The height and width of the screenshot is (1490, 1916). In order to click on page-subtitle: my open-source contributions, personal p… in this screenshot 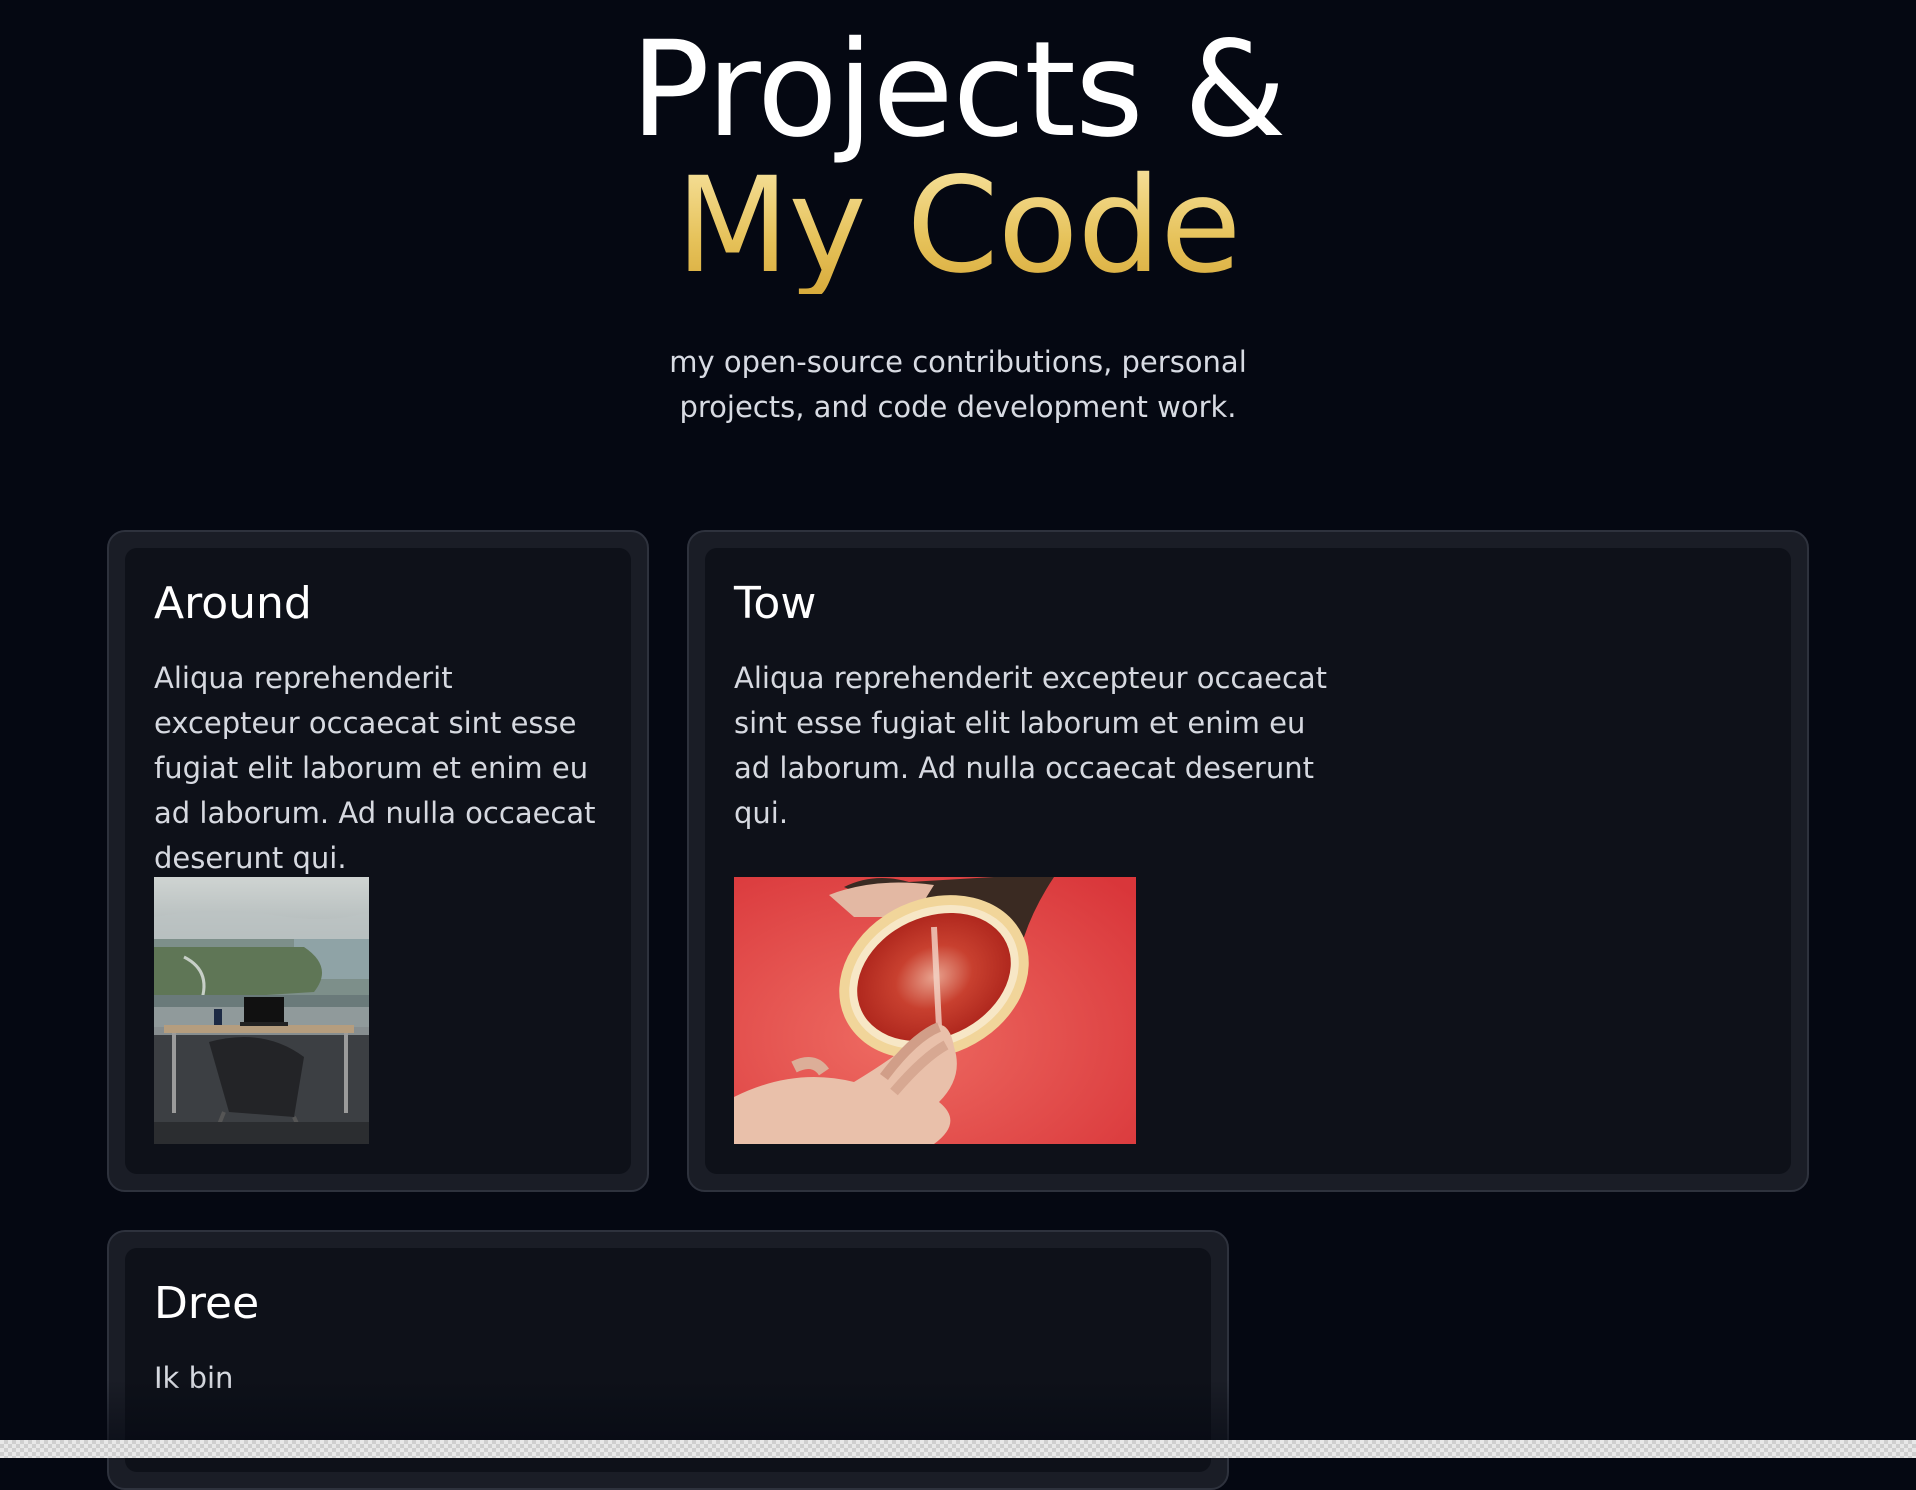, I will do `click(958, 384)`.